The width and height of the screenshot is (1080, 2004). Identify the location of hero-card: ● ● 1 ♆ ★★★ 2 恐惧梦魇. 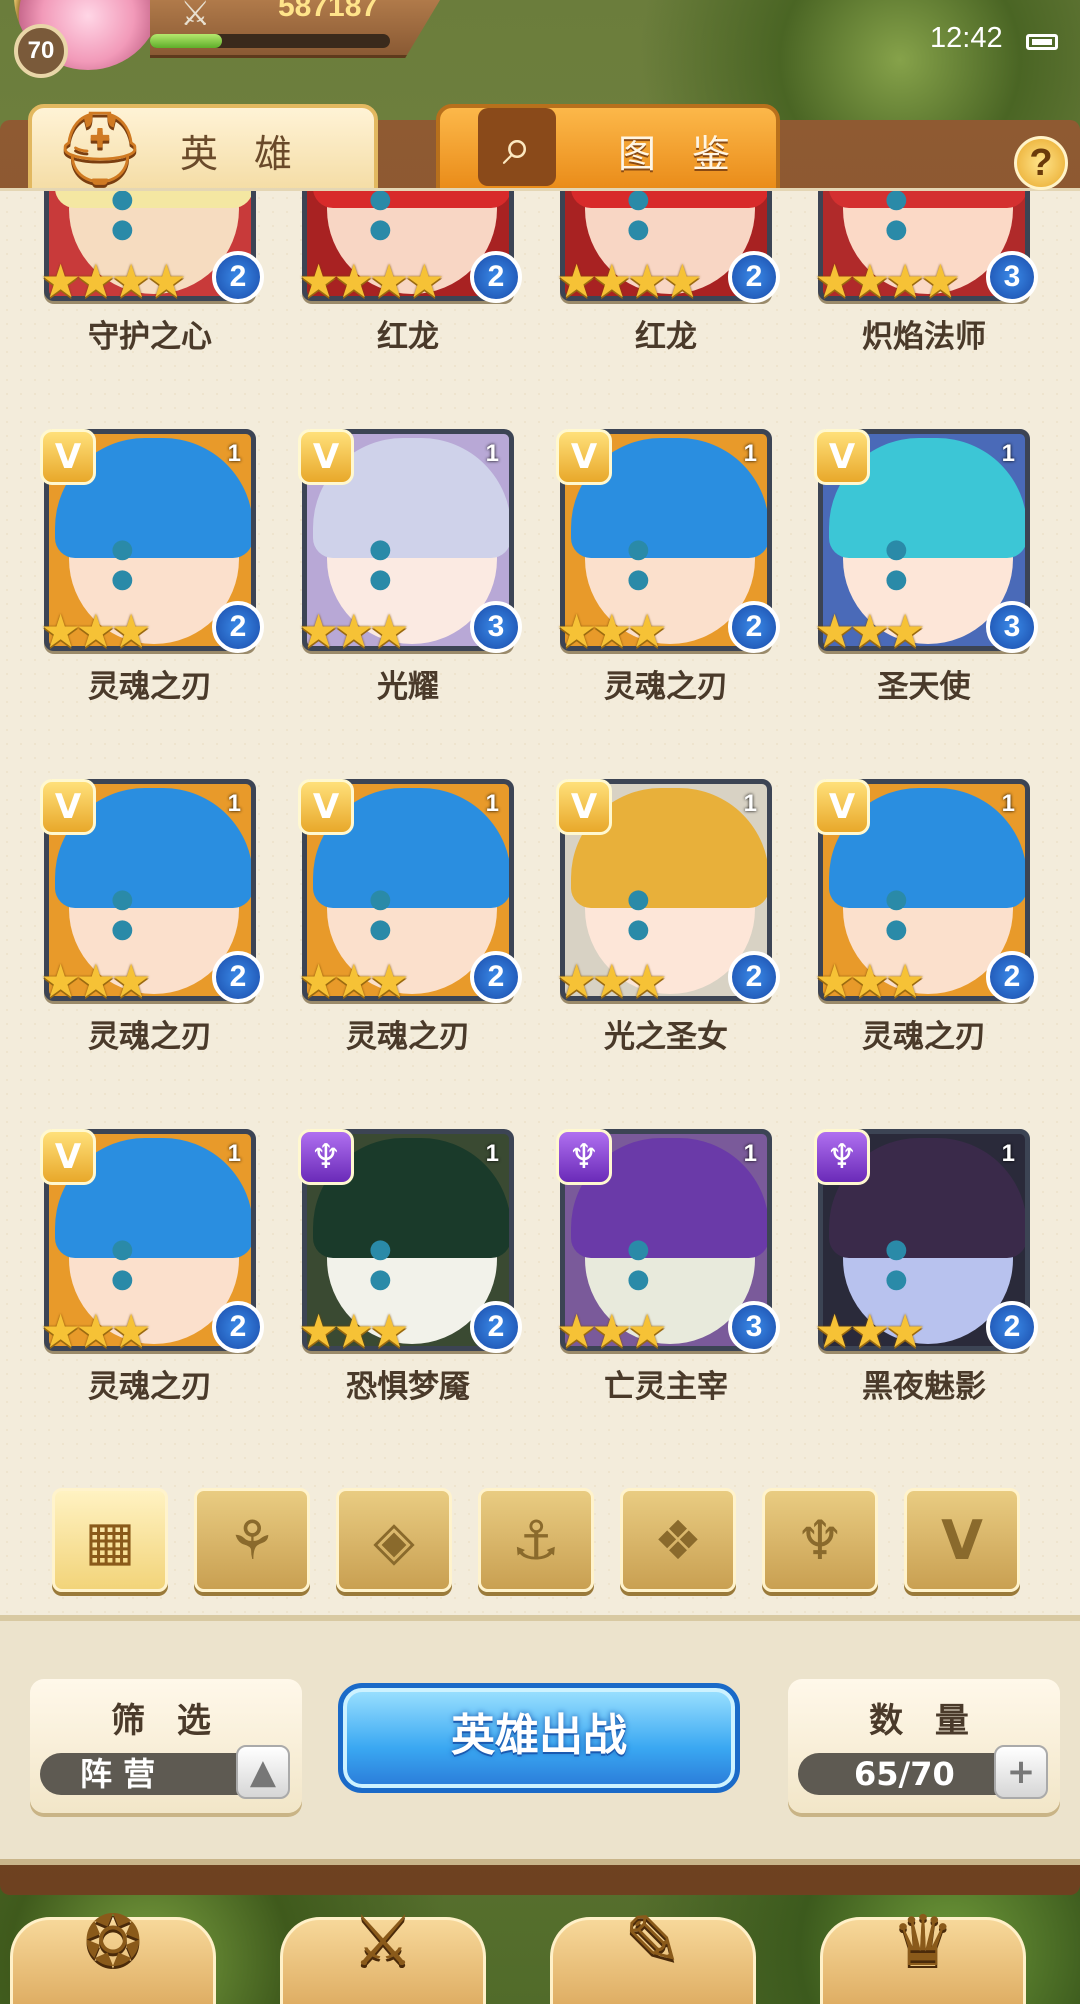
(410, 1279).